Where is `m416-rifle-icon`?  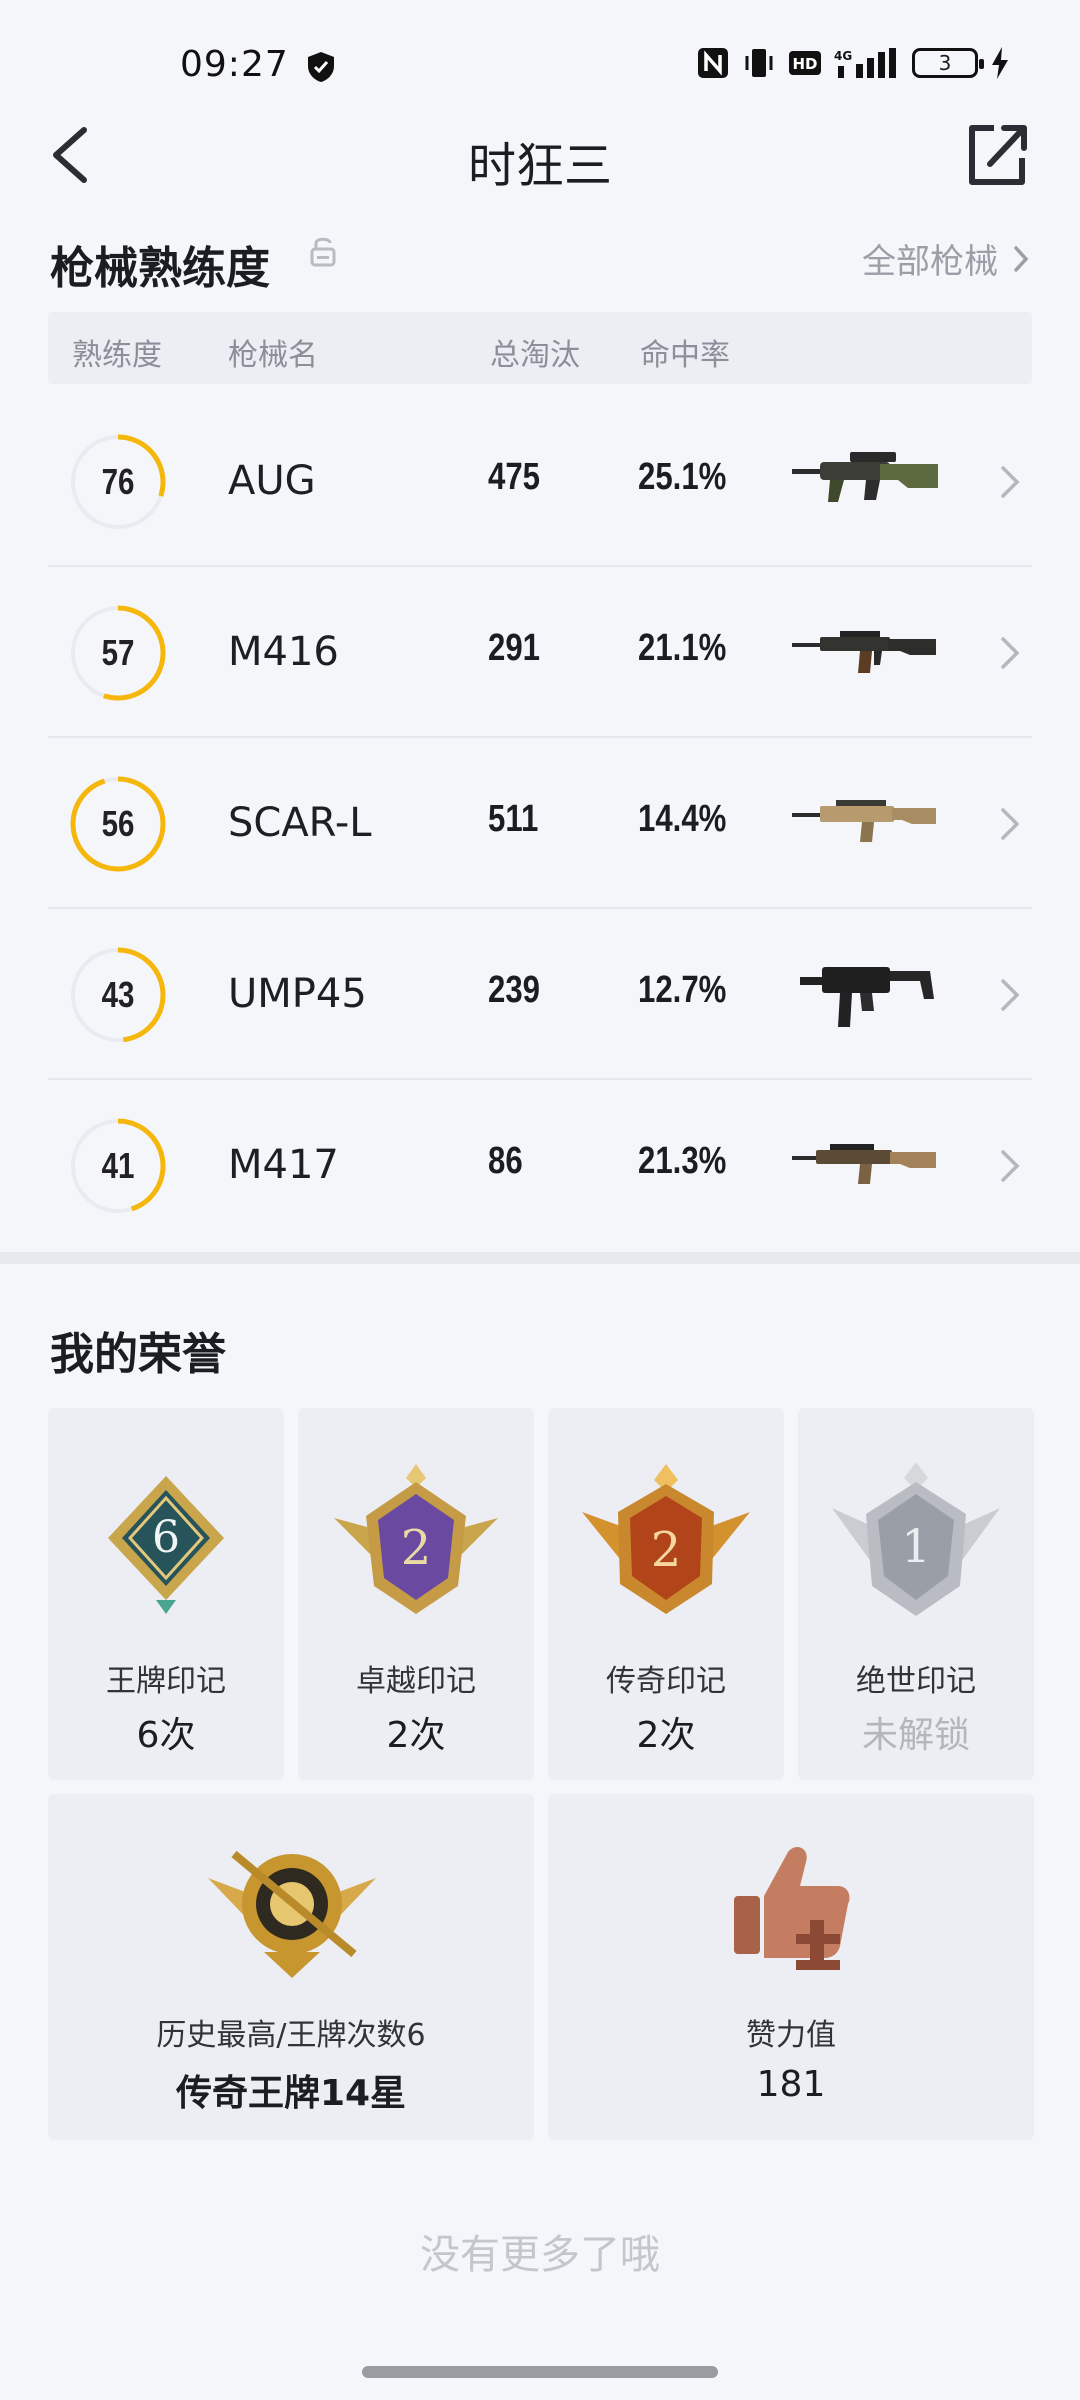 m416-rifle-icon is located at coordinates (864, 652).